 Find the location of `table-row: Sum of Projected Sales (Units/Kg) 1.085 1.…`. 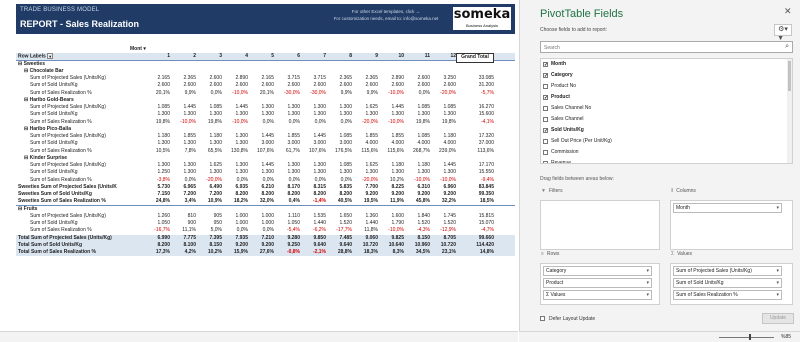

table-row: Sum of Projected Sales (Units/Kg) 1.085 1.… is located at coordinates (265, 107).